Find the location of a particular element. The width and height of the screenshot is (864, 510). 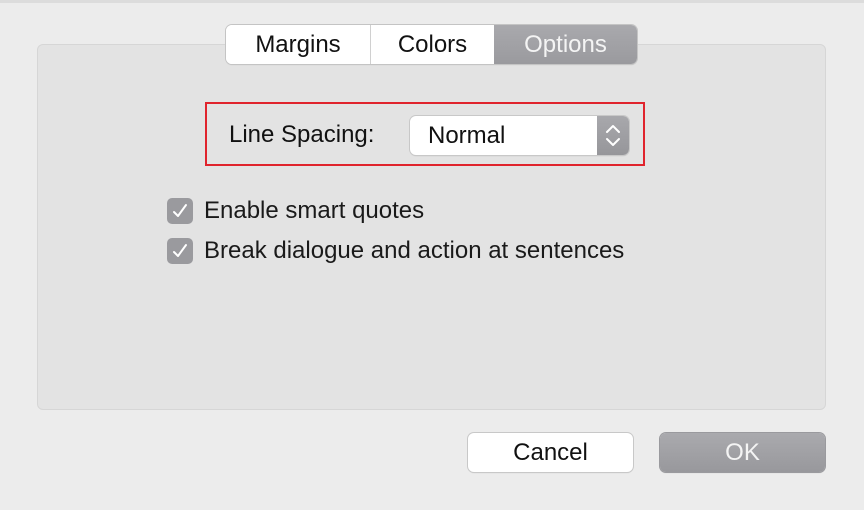

smart-quotes-label: Enable smart quotes is located at coordinates (314, 210).